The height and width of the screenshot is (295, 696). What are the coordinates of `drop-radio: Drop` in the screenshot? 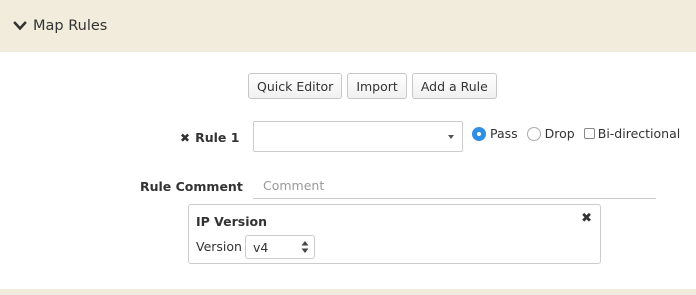 It's located at (550, 133).